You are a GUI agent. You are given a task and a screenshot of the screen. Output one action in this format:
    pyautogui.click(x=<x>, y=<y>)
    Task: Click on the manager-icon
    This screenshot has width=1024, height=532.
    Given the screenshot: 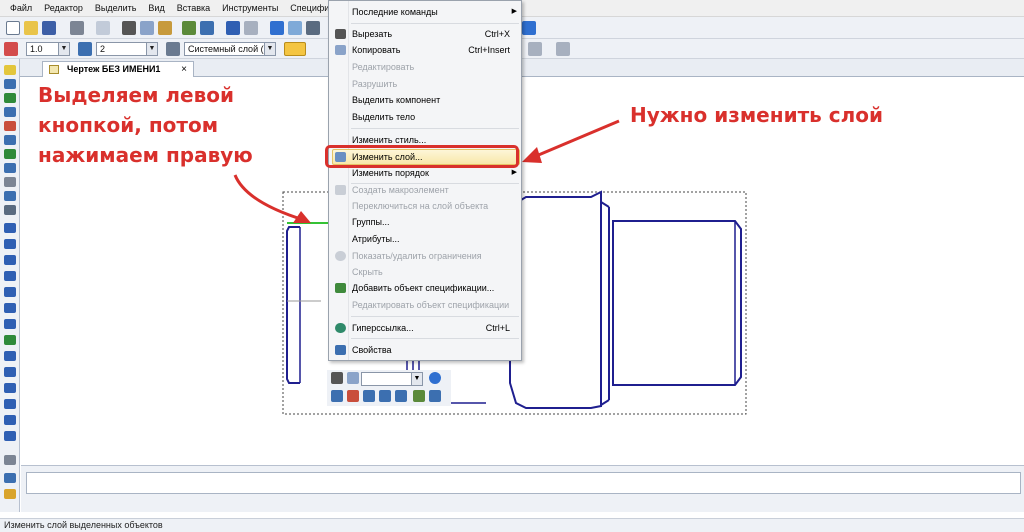 What is the action you would take?
    pyautogui.click(x=277, y=28)
    